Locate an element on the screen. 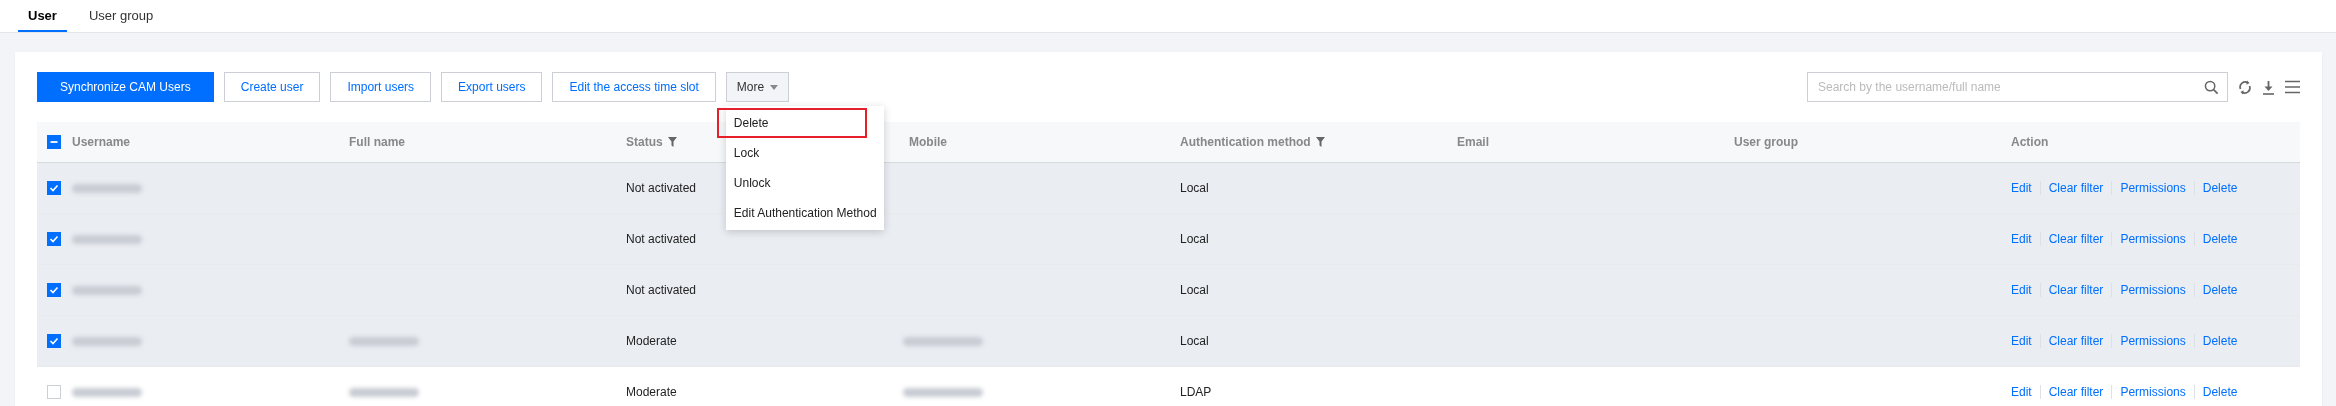 This screenshot has height=406, width=2336. table-cell: LDAP is located at coordinates (1196, 392).